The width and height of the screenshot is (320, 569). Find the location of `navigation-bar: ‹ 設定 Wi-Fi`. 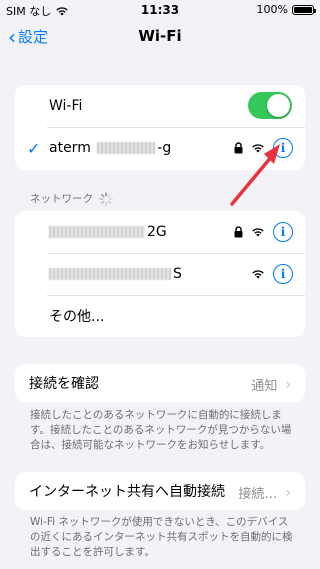

navigation-bar: ‹ 設定 Wi-Fi is located at coordinates (160, 36).